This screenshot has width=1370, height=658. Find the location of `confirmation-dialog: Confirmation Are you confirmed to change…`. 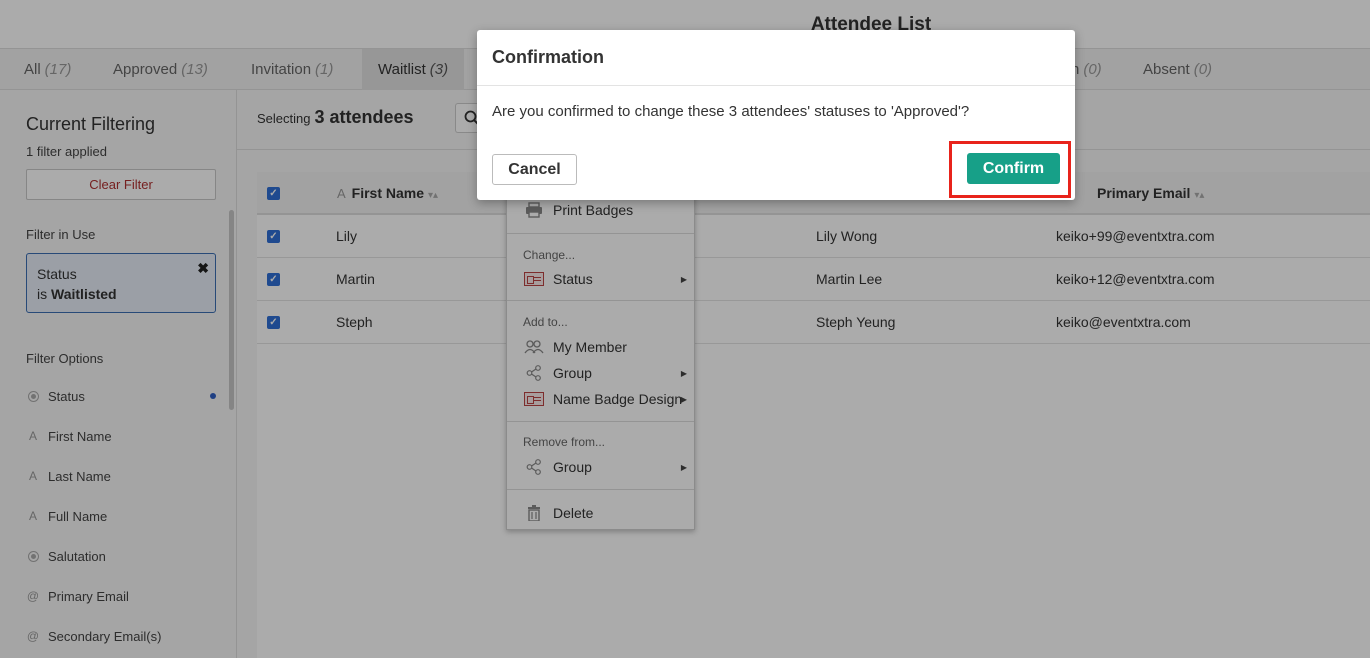

confirmation-dialog: Confirmation Are you confirmed to change… is located at coordinates (776, 115).